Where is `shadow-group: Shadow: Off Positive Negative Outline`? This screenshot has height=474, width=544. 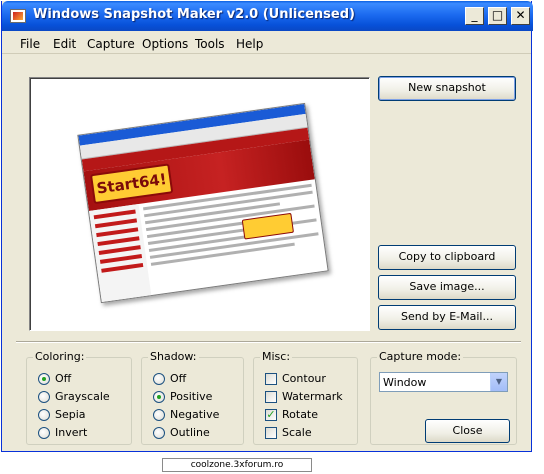
shadow-group: Shadow: Off Positive Negative Outline is located at coordinates (192, 397).